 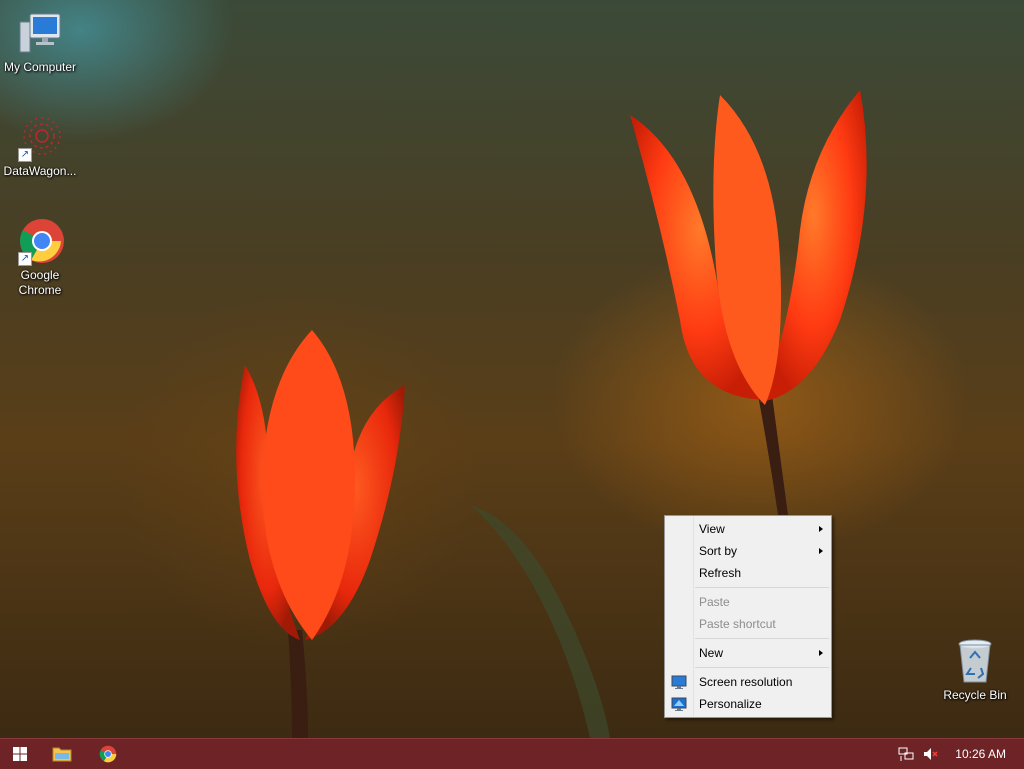 I want to click on menu-item-label: View, so click(x=712, y=529).